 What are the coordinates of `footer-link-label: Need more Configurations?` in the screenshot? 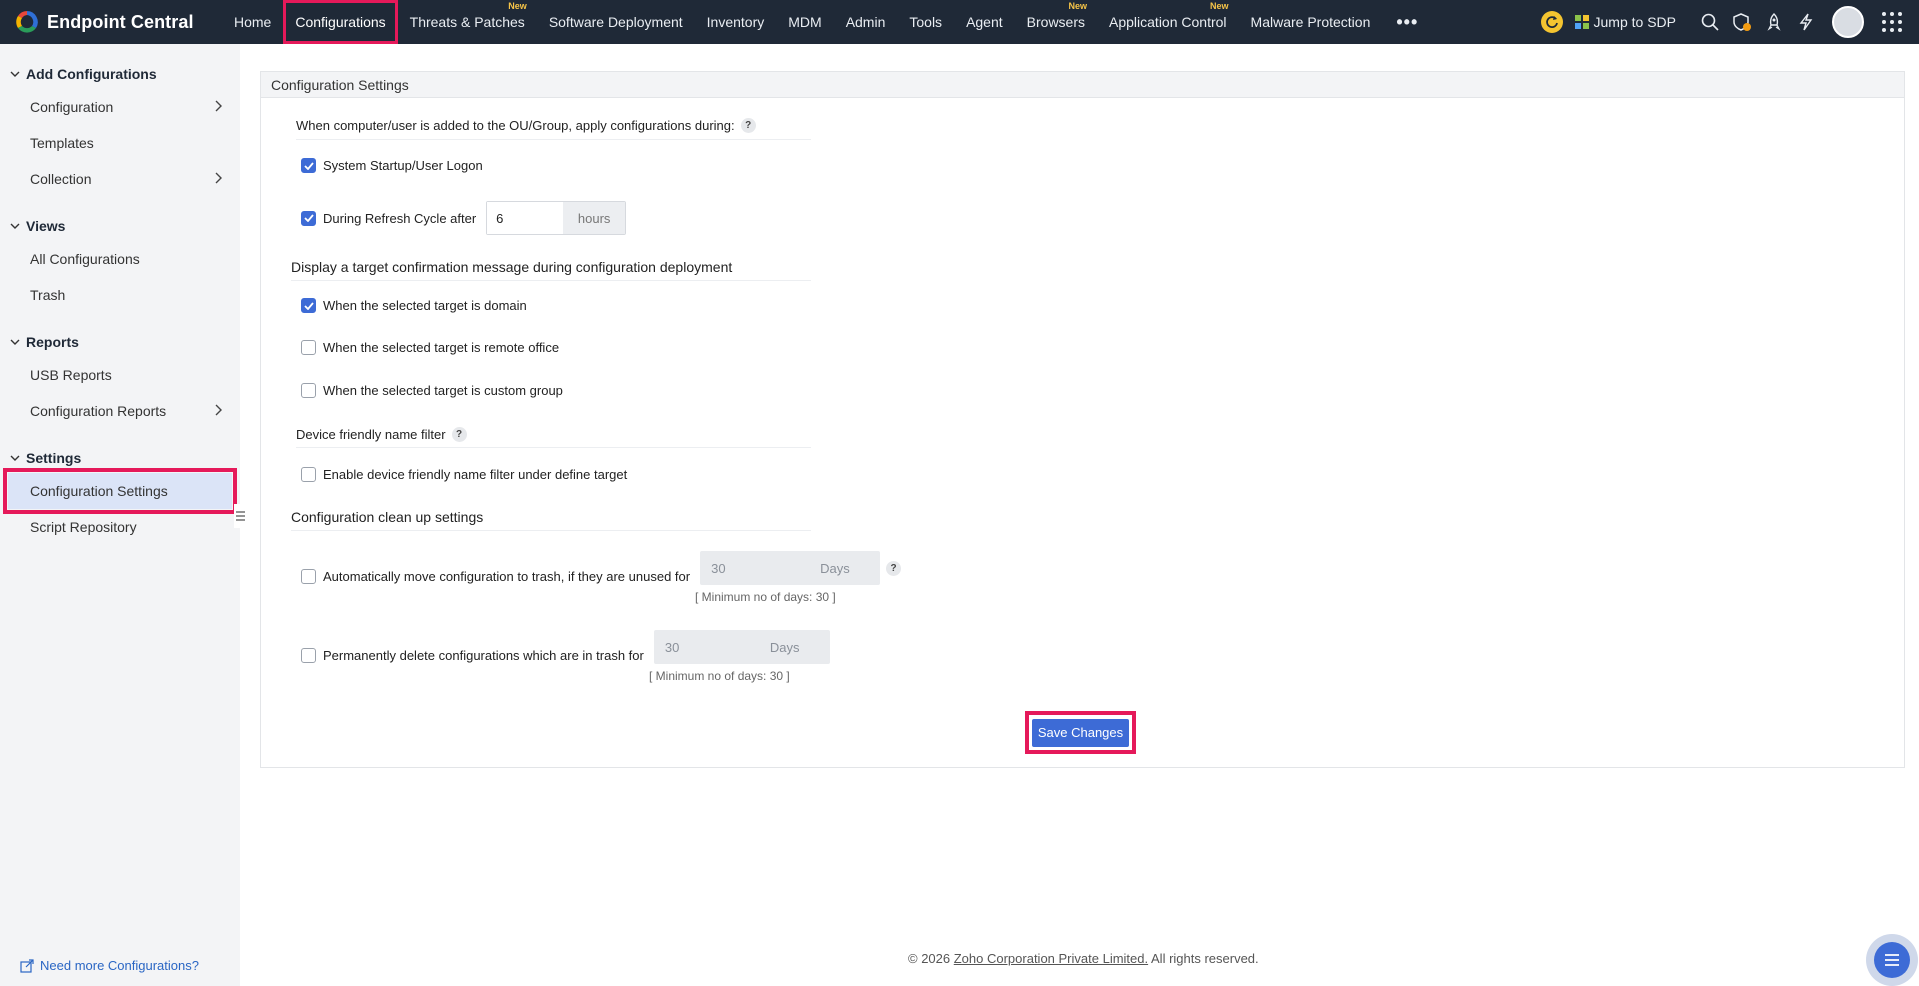 It's located at (119, 965).